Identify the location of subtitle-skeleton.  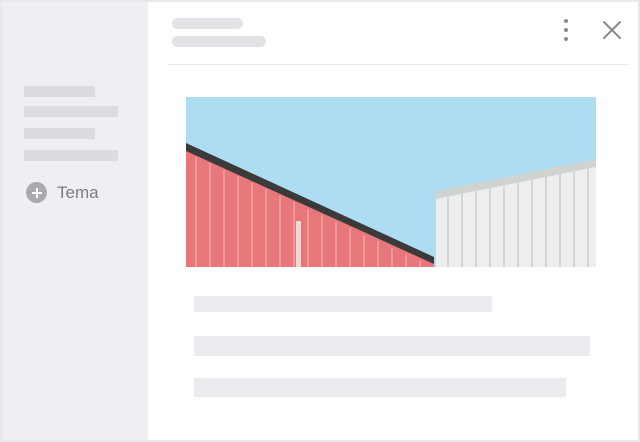
(219, 41).